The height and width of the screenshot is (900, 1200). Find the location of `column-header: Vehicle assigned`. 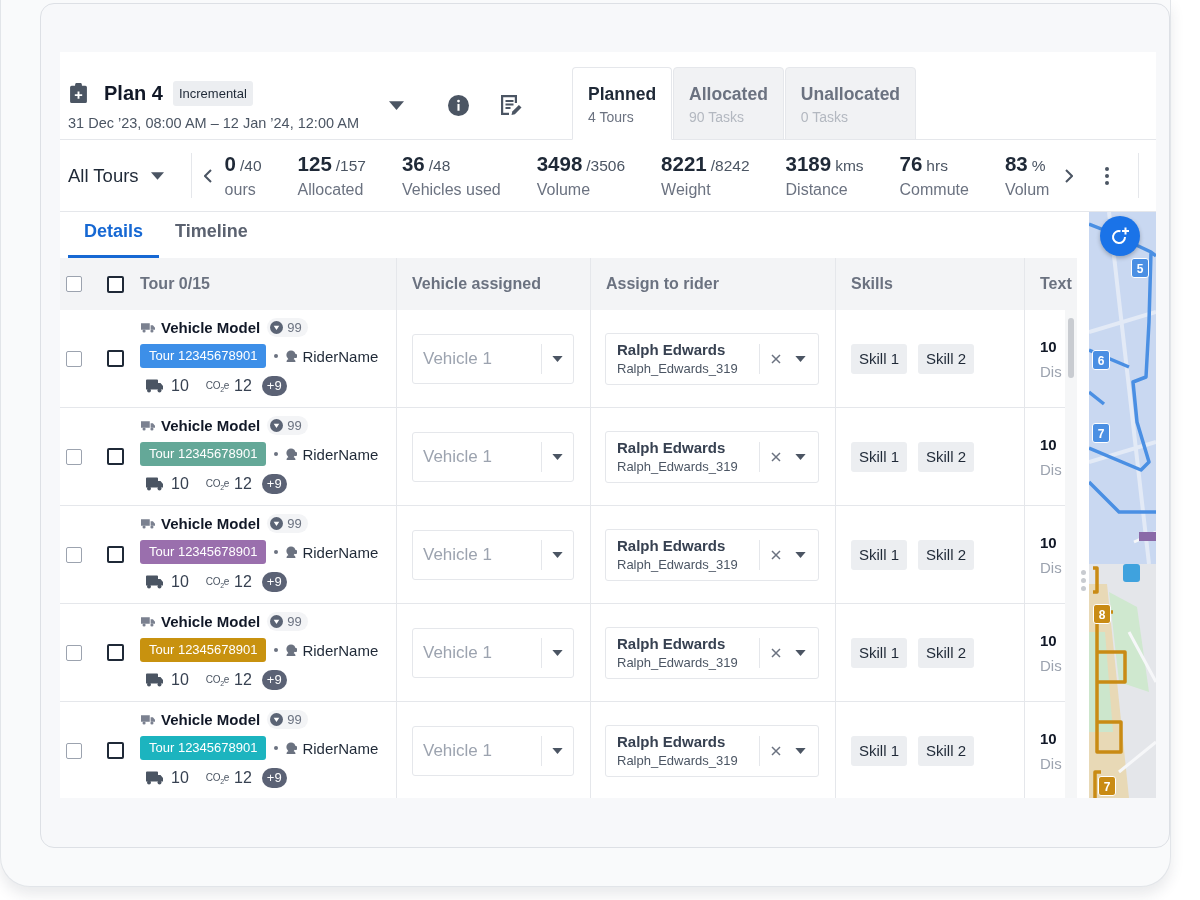

column-header: Vehicle assigned is located at coordinates (476, 284).